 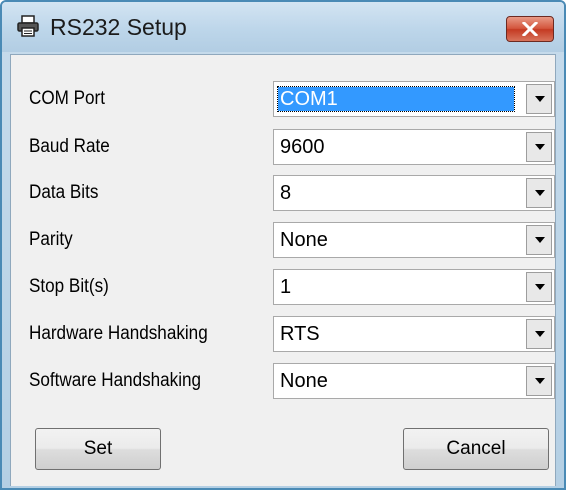 What do you see at coordinates (414, 287) in the screenshot?
I see `stop-bits-select: 1` at bounding box center [414, 287].